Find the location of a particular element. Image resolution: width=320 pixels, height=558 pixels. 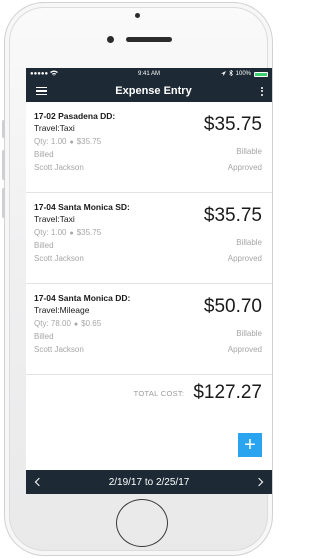

add-expense-button: + is located at coordinates (250, 445).